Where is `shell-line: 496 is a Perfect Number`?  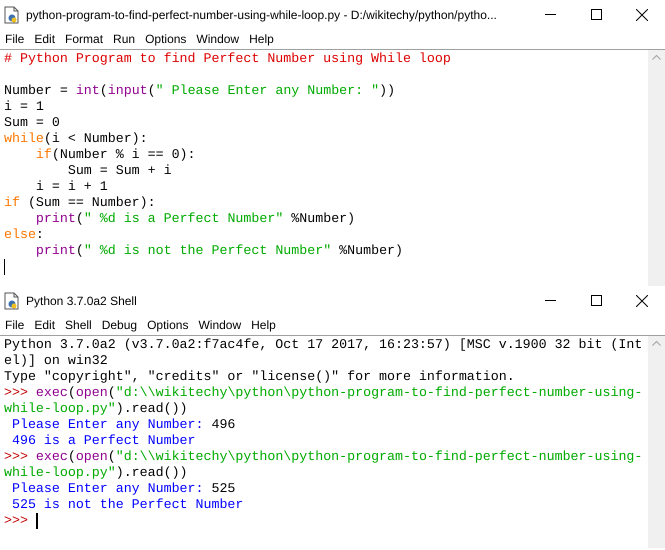
shell-line: 496 is a Perfect Number is located at coordinates (103, 441).